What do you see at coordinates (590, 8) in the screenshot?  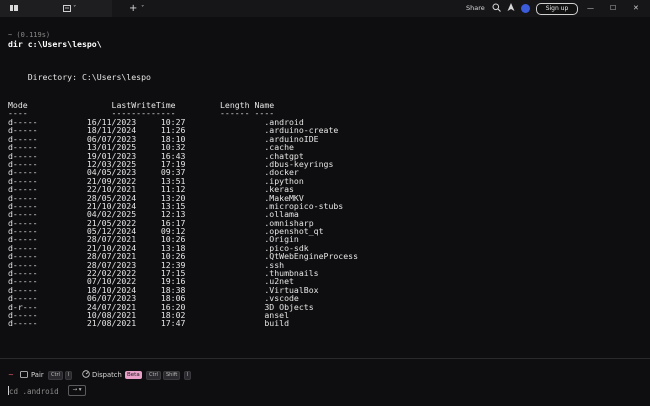 I see `minimize-button: —` at bounding box center [590, 8].